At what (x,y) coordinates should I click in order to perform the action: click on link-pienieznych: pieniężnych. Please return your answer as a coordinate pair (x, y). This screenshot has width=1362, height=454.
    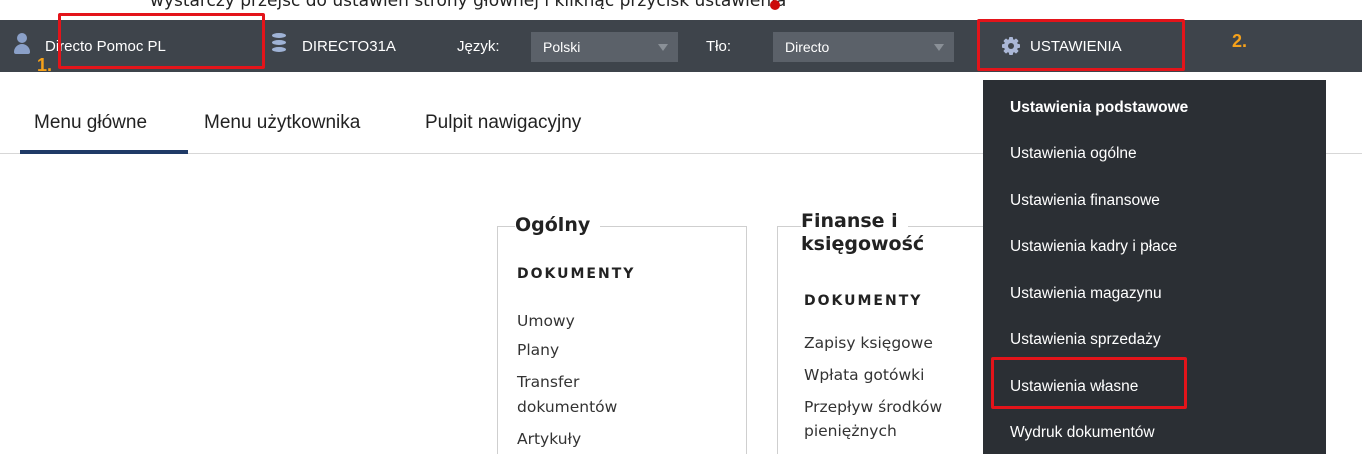
    Looking at the image, I should click on (850, 431).